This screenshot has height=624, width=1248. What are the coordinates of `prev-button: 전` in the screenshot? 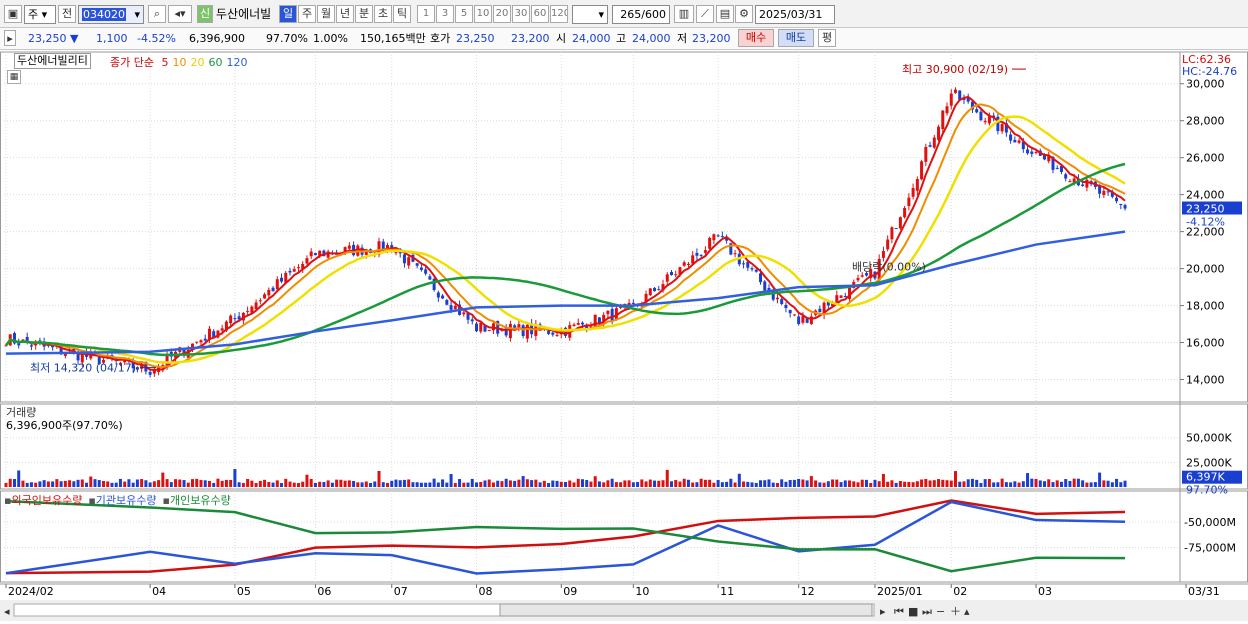 It's located at (67, 14).